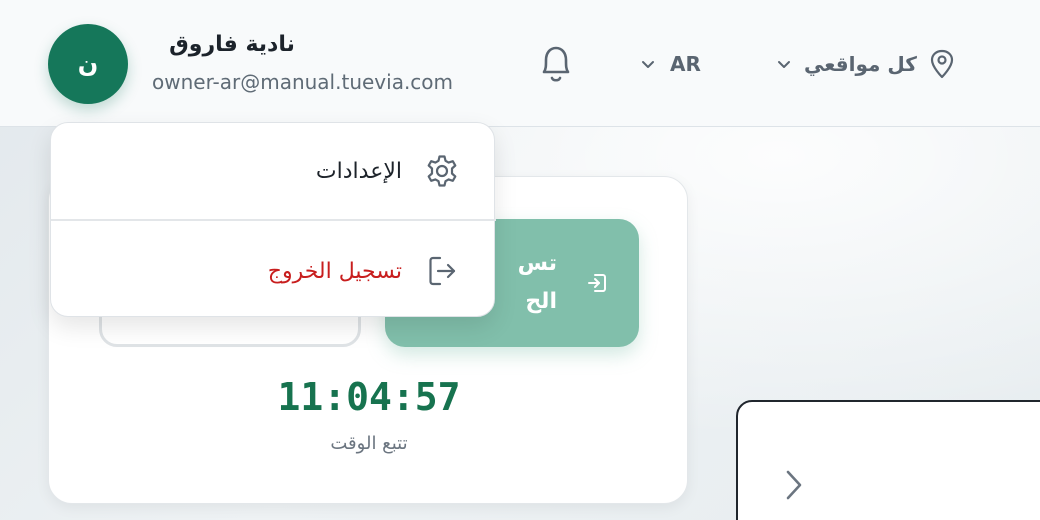 This screenshot has width=1040, height=520. I want to click on user-name: نادية فاروق, so click(232, 44).